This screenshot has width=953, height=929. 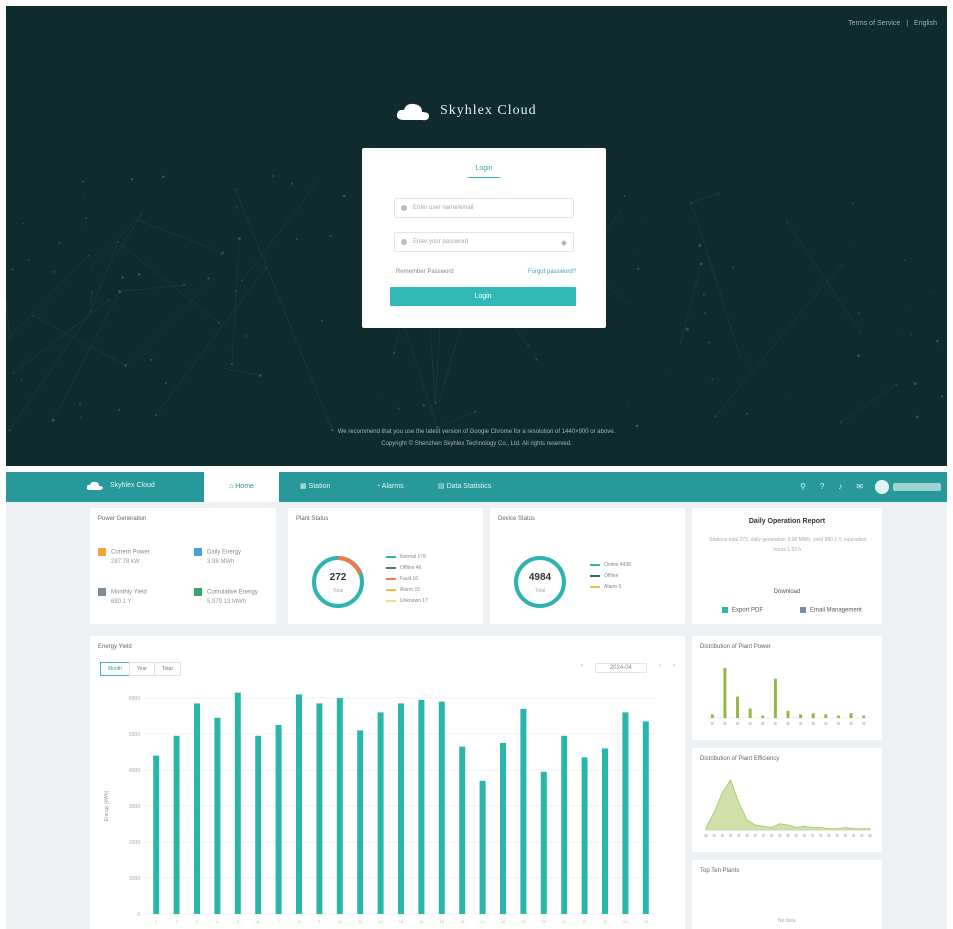 I want to click on legend-label: Offline, so click(x=611, y=576).